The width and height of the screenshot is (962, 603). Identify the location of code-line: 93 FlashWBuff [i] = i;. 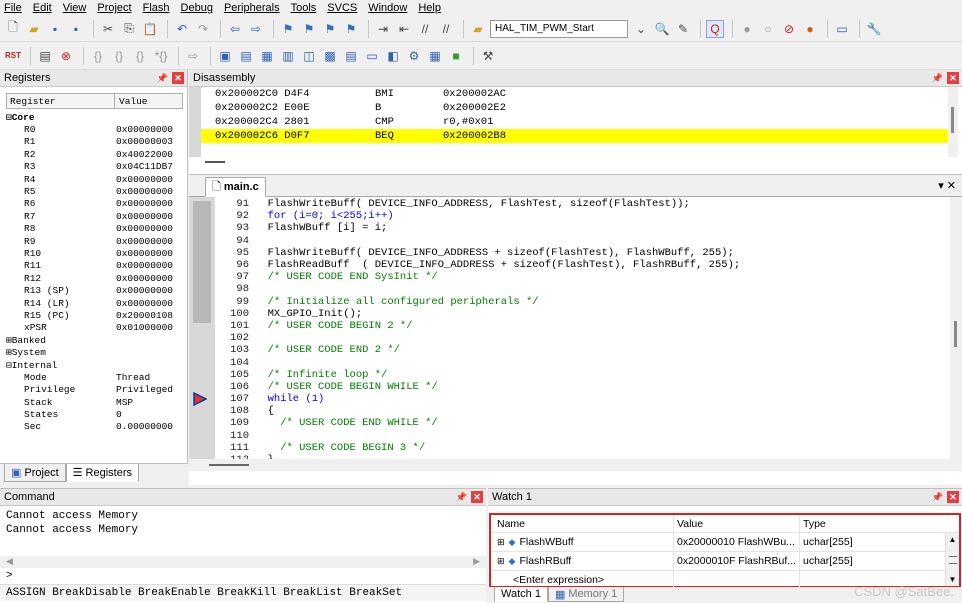
(582, 228).